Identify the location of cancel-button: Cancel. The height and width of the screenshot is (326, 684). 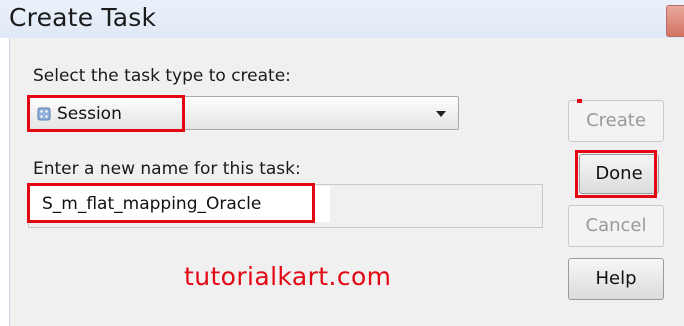
(616, 226).